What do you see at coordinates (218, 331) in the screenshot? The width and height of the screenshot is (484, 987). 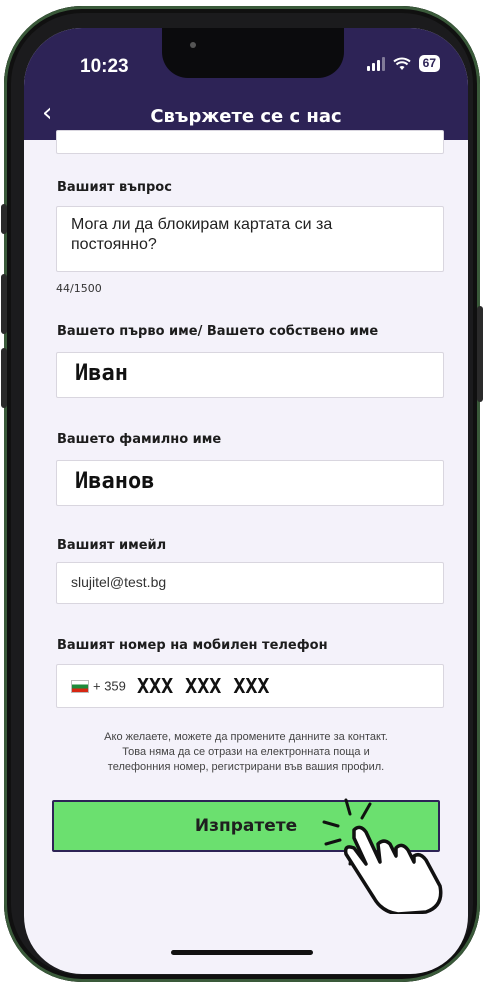 I see `first-name-label: Вашето първо име/ Вашето собствено име` at bounding box center [218, 331].